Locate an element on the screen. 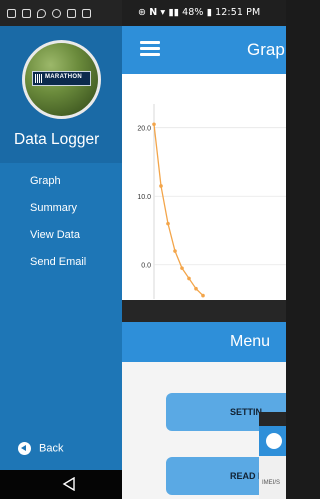 This screenshot has height=499, width=320. app-logo-avatar: MARATHON is located at coordinates (61, 79).